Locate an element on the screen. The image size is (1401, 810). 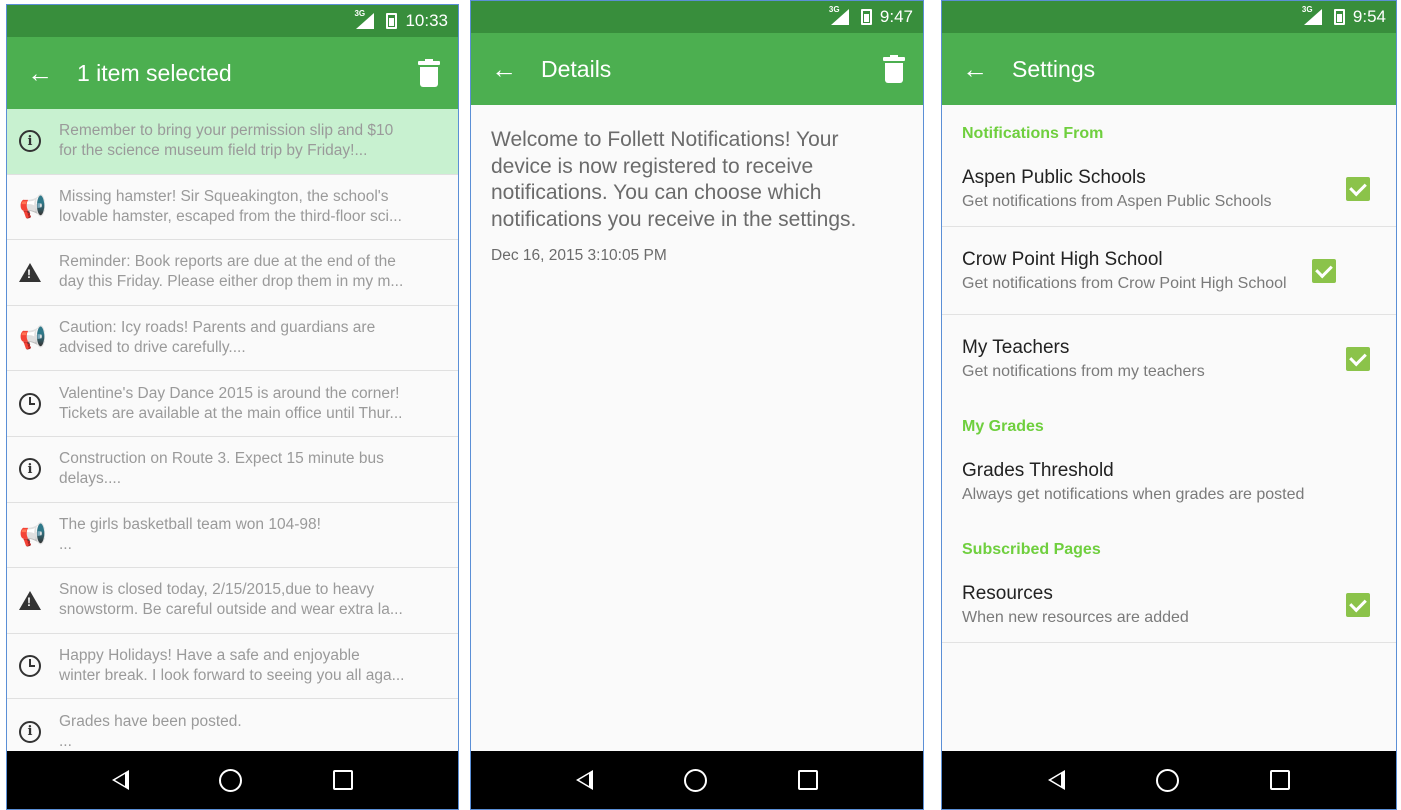
pref-resources: Resources When new resources are added is located at coordinates (1169, 605).